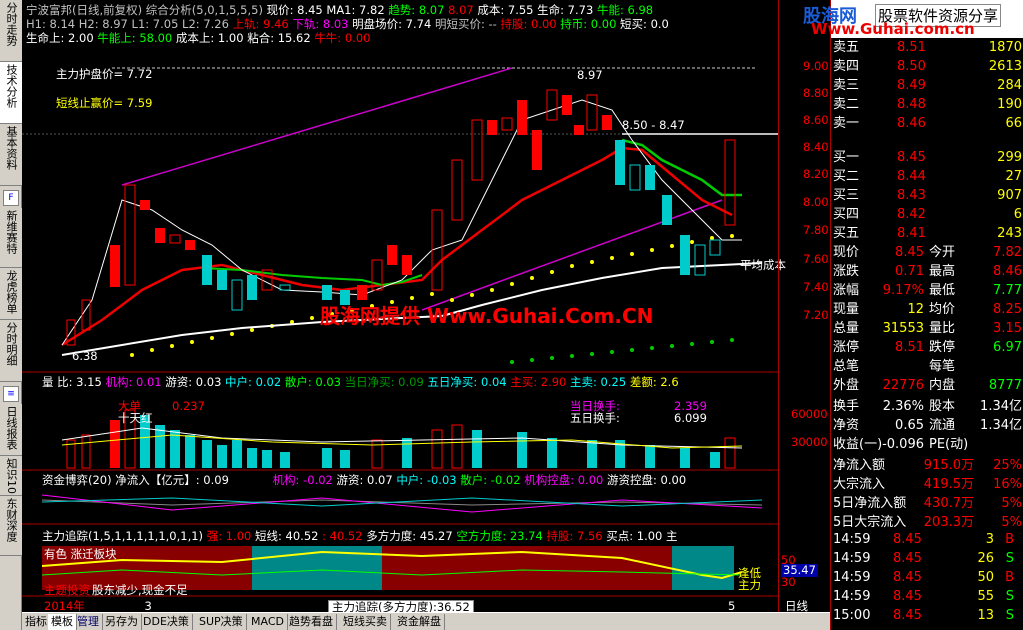 The image size is (1023, 630). I want to click on stat-label: 涨跌, so click(846, 271).